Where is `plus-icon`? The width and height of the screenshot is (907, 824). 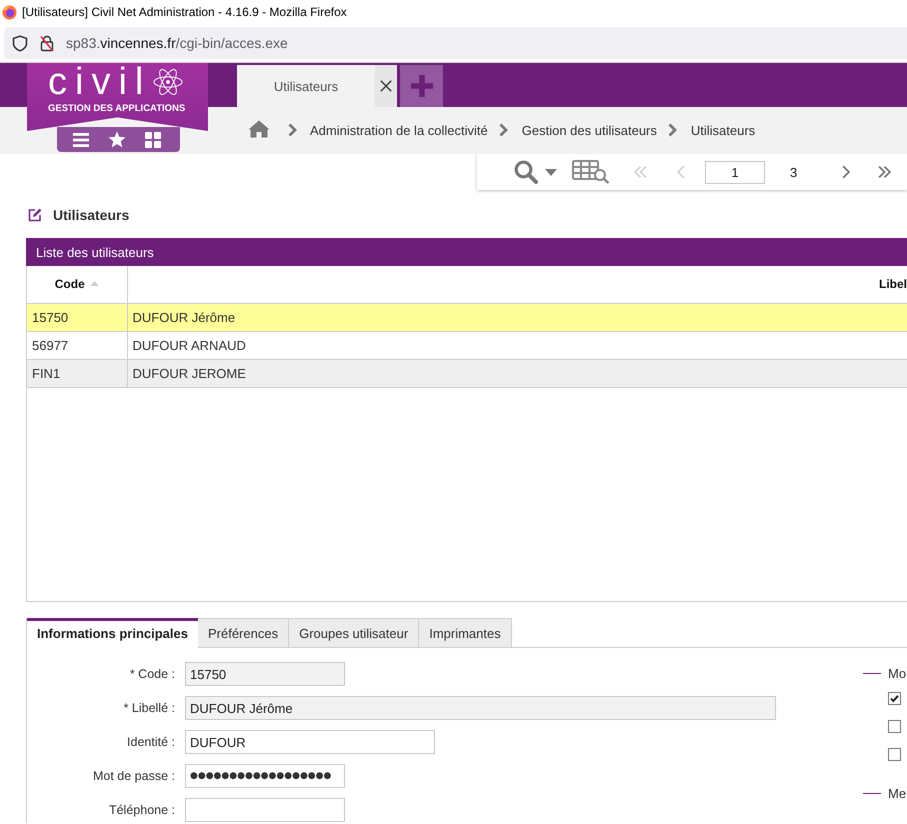
plus-icon is located at coordinates (422, 86).